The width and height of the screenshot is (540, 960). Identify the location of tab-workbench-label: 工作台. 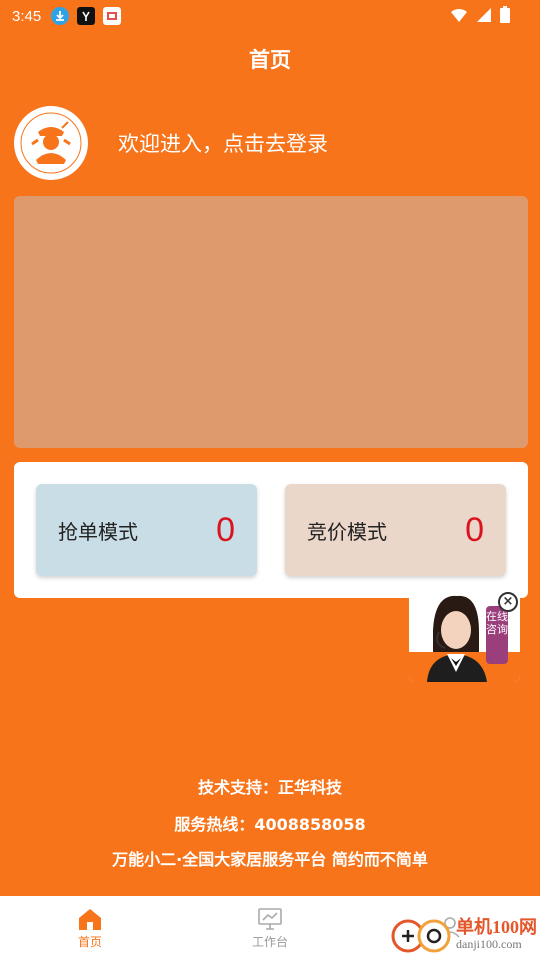
(269, 941).